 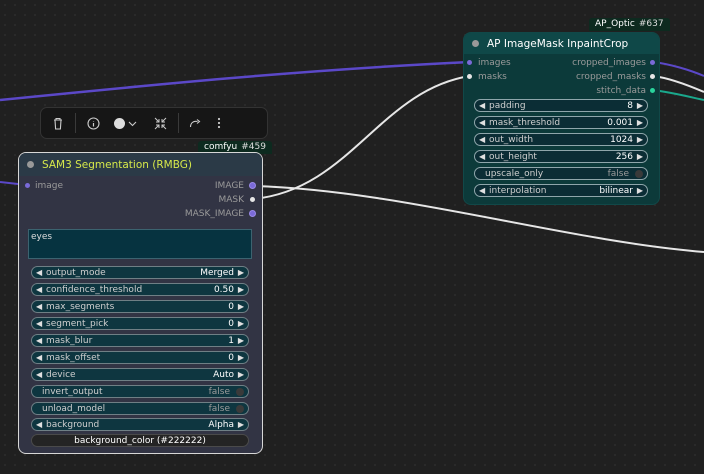 What do you see at coordinates (140, 272) in the screenshot?
I see `widget-output-mode: ◀ output_mode Merged ▶` at bounding box center [140, 272].